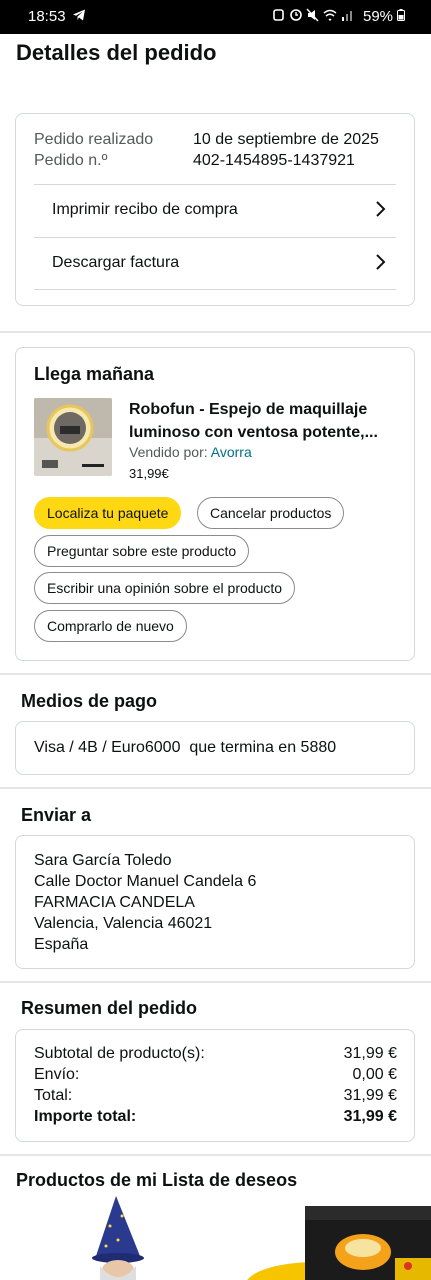  I want to click on page-title: Detalles del pedido, so click(116, 52).